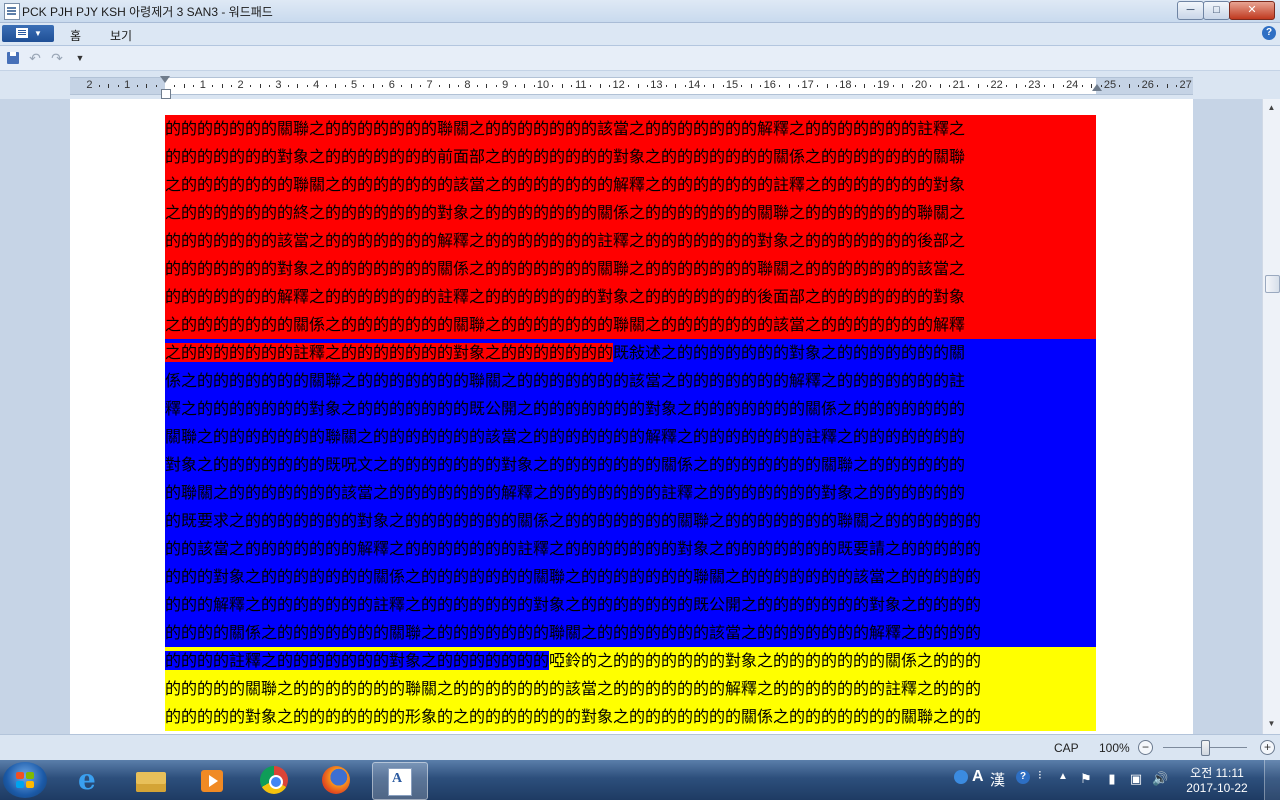 This screenshot has height=800, width=1280. Describe the element at coordinates (765, 660) in the screenshot. I see `highlighted-text-run: 啞鈴的之的的的的的的的對象之的的的的的的的關係之的的的` at that location.